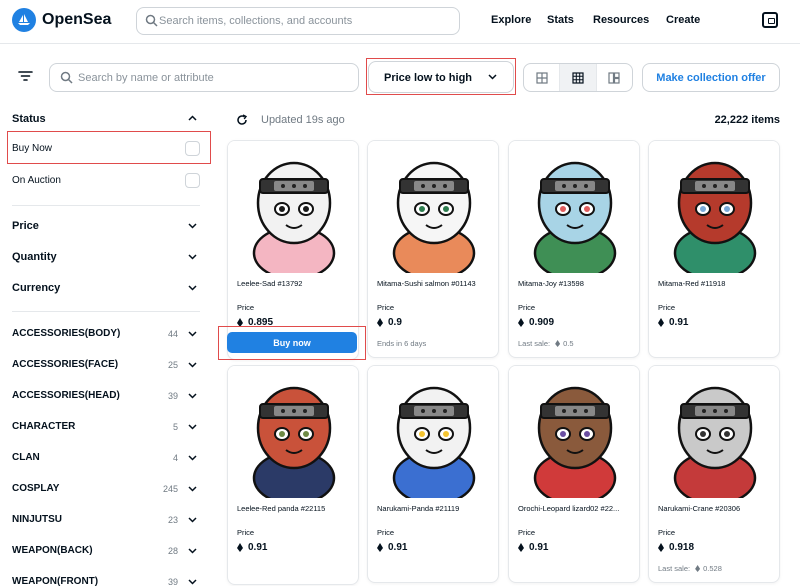 The image size is (800, 586). I want to click on make-collection-offer-button: Make collection offer, so click(711, 77).